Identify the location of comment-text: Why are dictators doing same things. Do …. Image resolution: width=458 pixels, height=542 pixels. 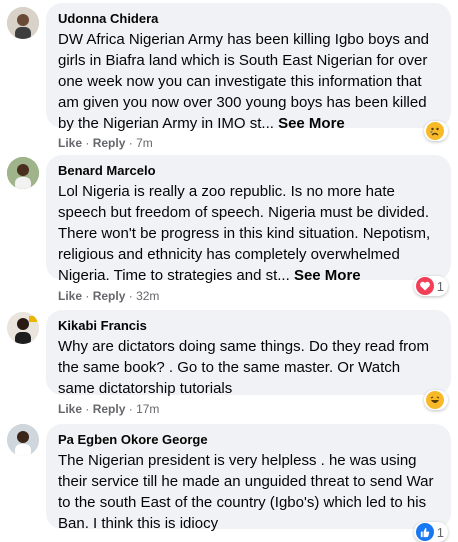
(244, 367).